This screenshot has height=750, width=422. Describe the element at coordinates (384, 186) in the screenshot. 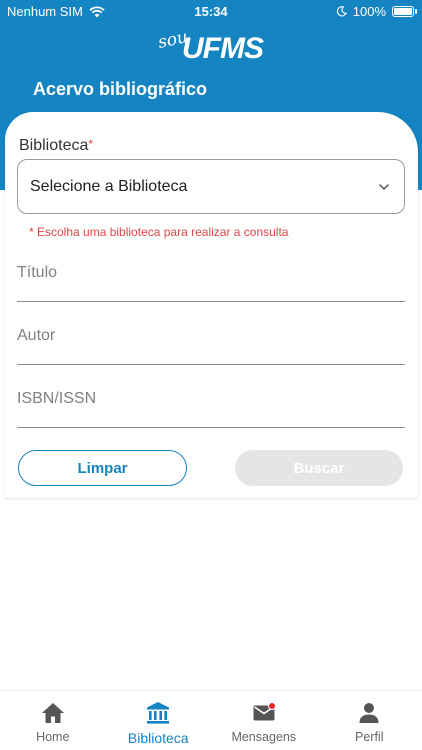

I see `chevron-down-icon` at that location.